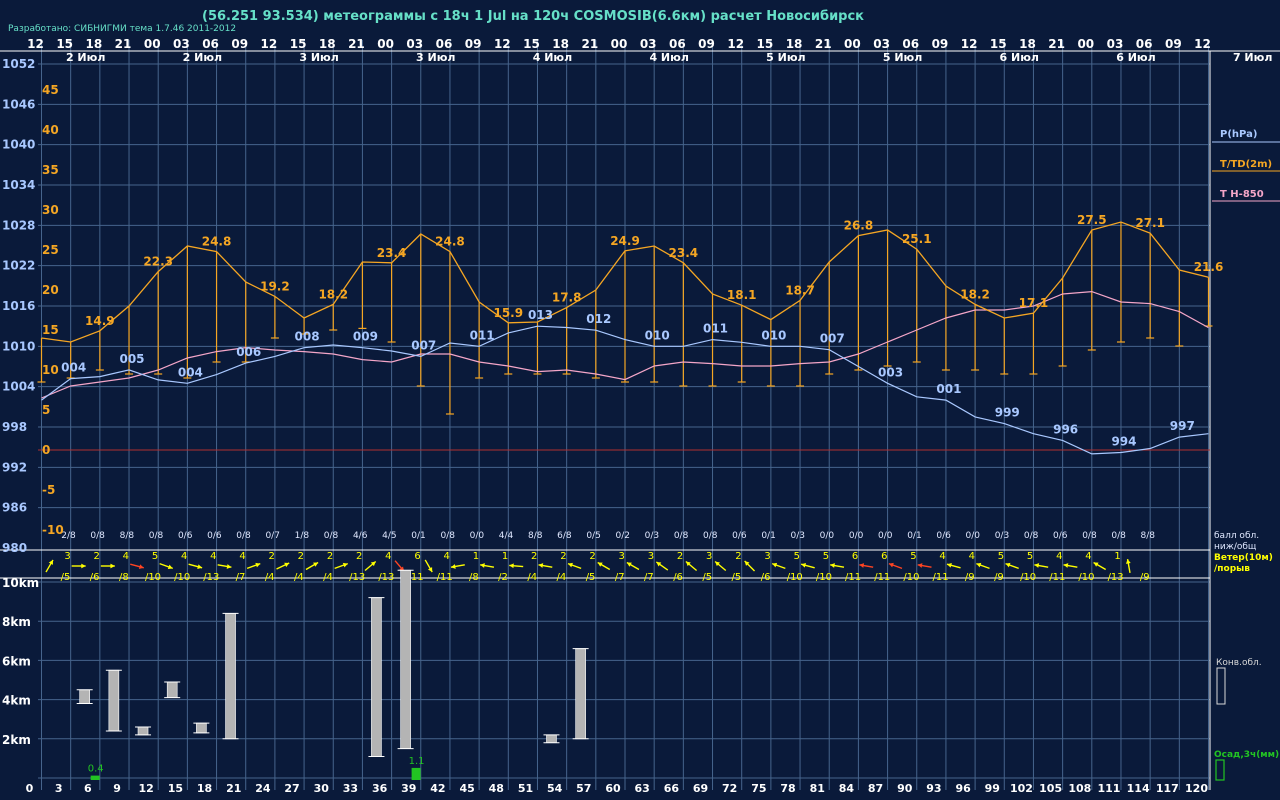 Image resolution: width=1280 pixels, height=800 pixels. What do you see at coordinates (832, 339) in the screenshot?
I see `pressure-value-label: 007` at bounding box center [832, 339].